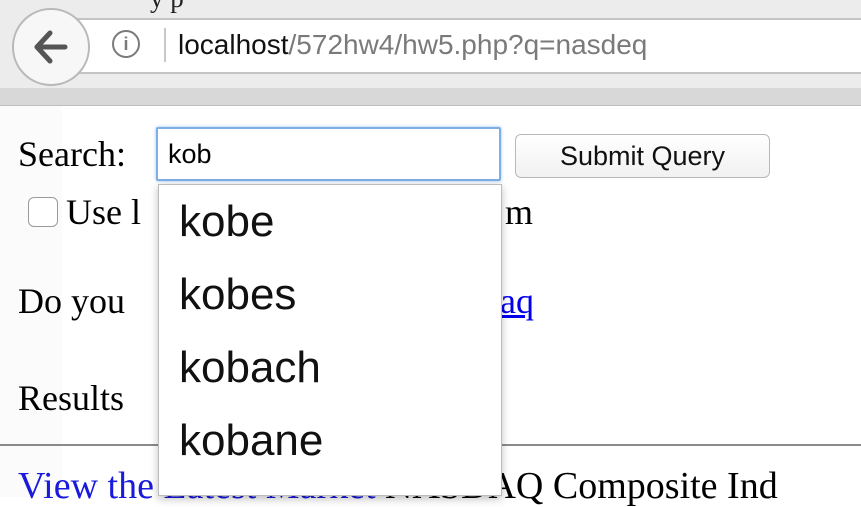 The image size is (861, 507). I want to click on suggestion-item: kobe, so click(330, 221).